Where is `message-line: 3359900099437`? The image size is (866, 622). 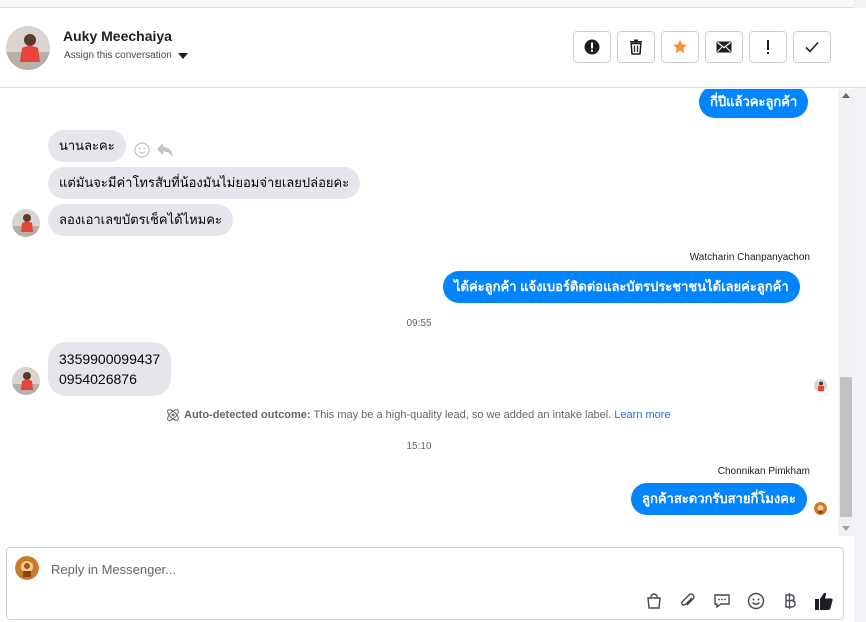 message-line: 3359900099437 is located at coordinates (110, 359).